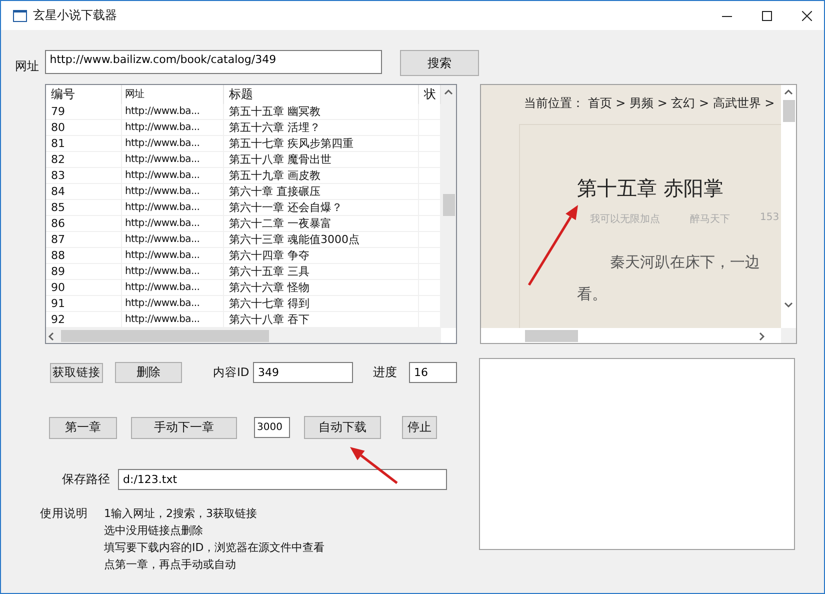 The height and width of the screenshot is (594, 825). What do you see at coordinates (321, 159) in the screenshot?
I see `table-cell: 第五十八章 魔骨出世` at bounding box center [321, 159].